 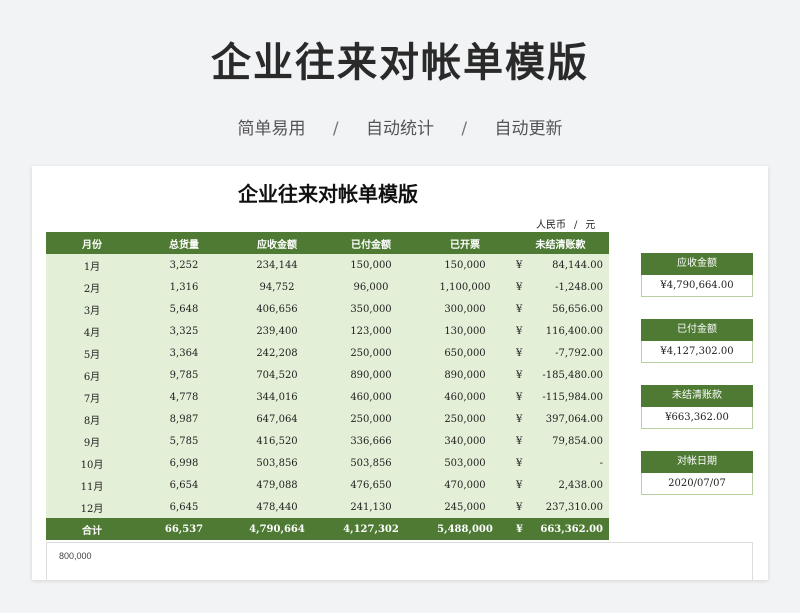 I want to click on cell-outstanding: ¥84,144.00, so click(x=560, y=265).